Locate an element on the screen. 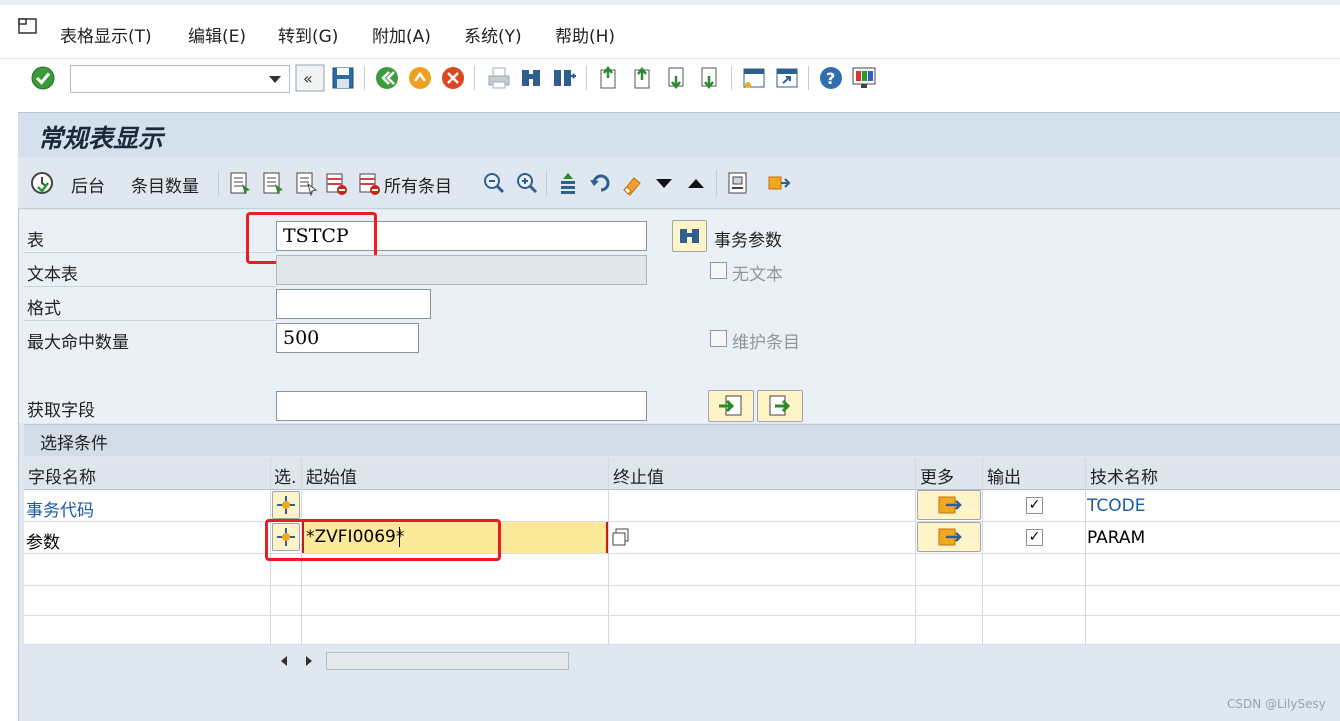  menu-edit: 编辑(E) is located at coordinates (217, 34).